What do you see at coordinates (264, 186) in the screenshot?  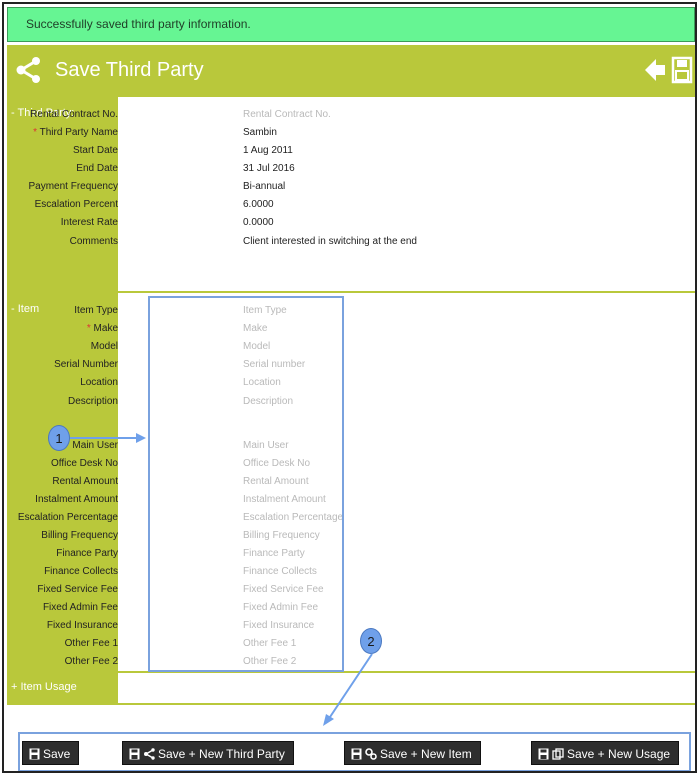 I see `payment-frequency-input: Bi-annual` at bounding box center [264, 186].